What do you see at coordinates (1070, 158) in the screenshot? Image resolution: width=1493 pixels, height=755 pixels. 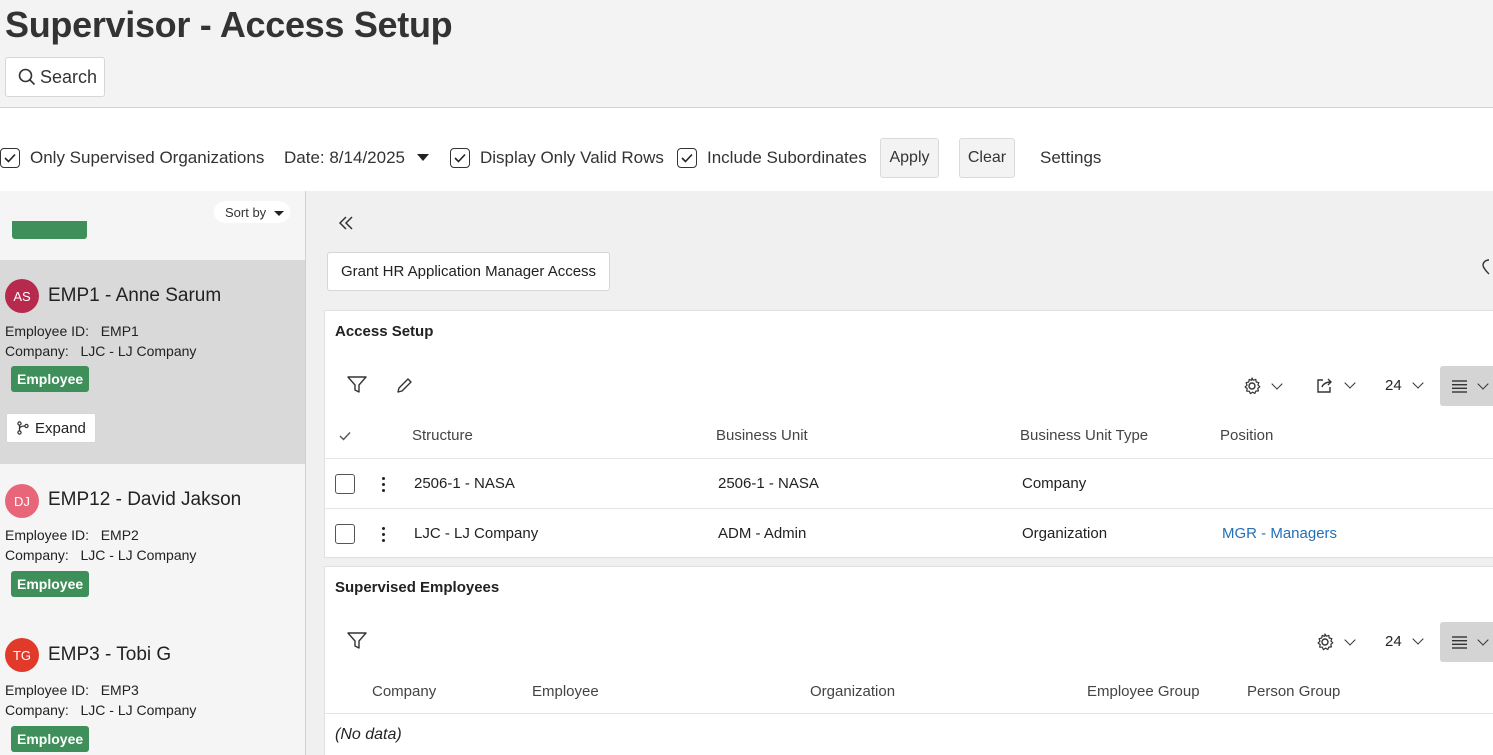 I see `settings-link: Settings` at bounding box center [1070, 158].